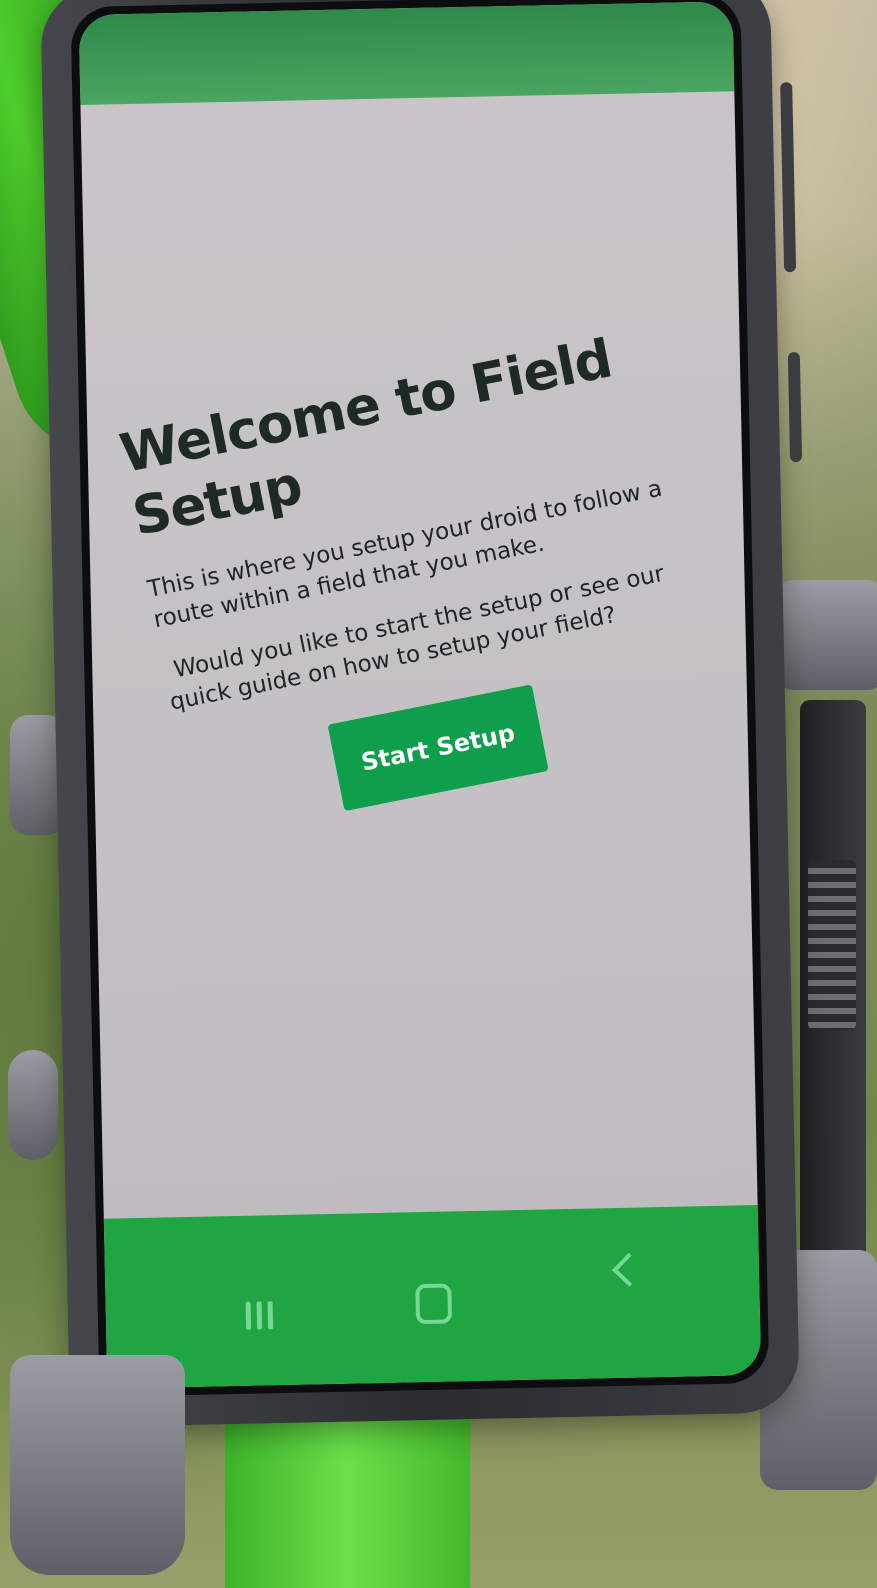  Describe the element at coordinates (97, 1465) in the screenshot. I see `mount-clip-bottom` at that location.